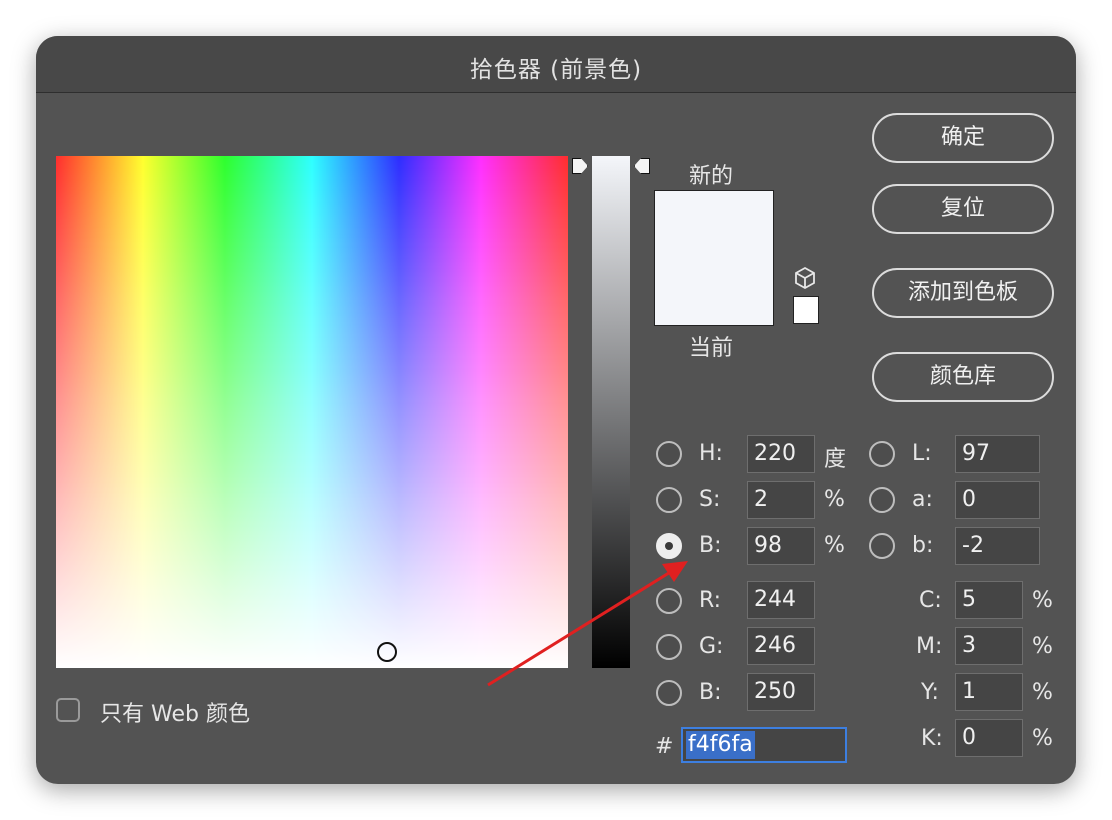 This screenshot has height=820, width=1112. I want to click on black-input: 0, so click(989, 738).